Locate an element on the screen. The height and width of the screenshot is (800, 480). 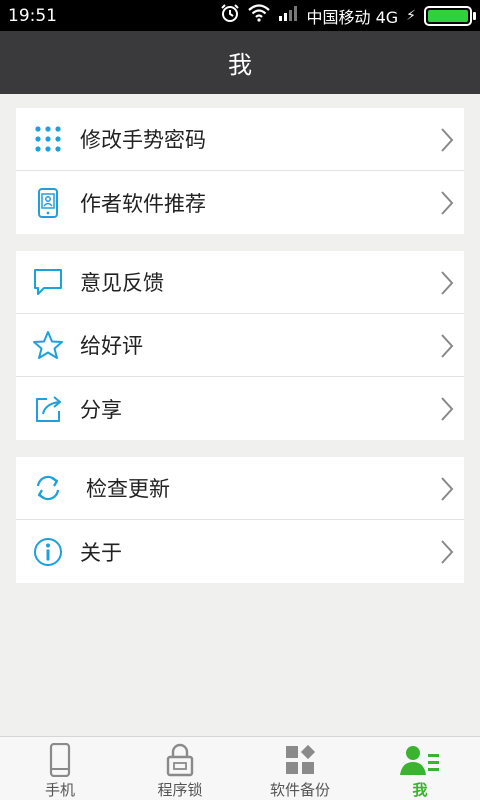
star-icon is located at coordinates (48, 345).